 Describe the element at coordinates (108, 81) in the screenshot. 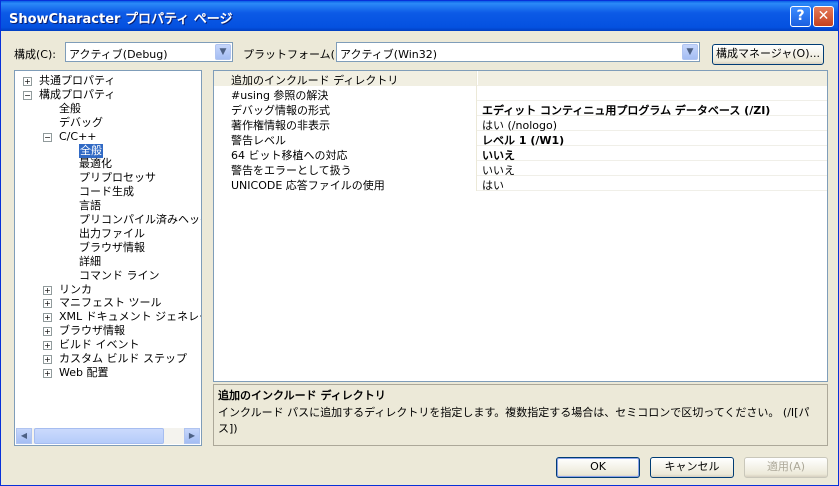

I see `tree-item: + 共通プロパティ` at that location.